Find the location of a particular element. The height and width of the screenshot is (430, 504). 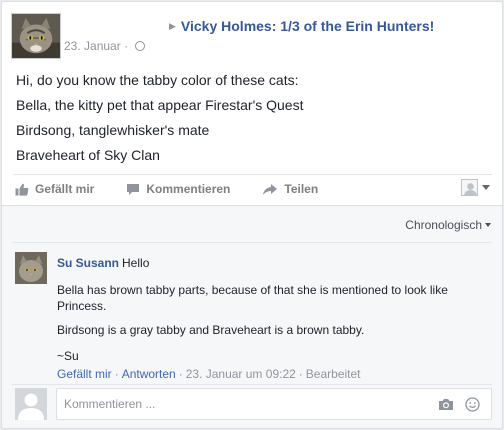

post-meta: 23. Januar · is located at coordinates (105, 46).